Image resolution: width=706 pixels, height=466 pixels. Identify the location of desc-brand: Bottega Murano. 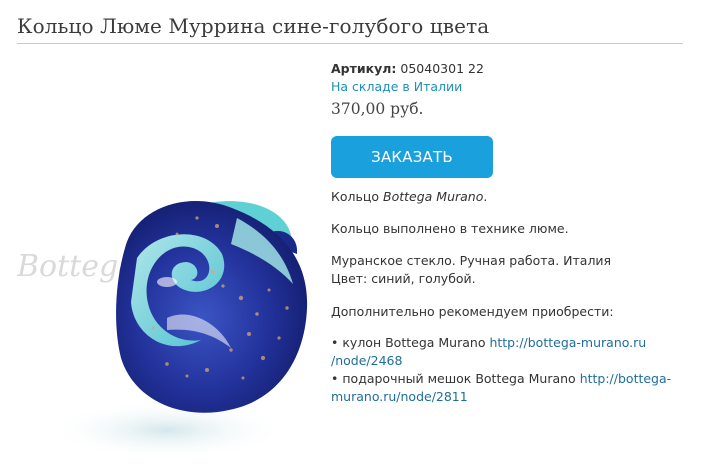
(433, 196).